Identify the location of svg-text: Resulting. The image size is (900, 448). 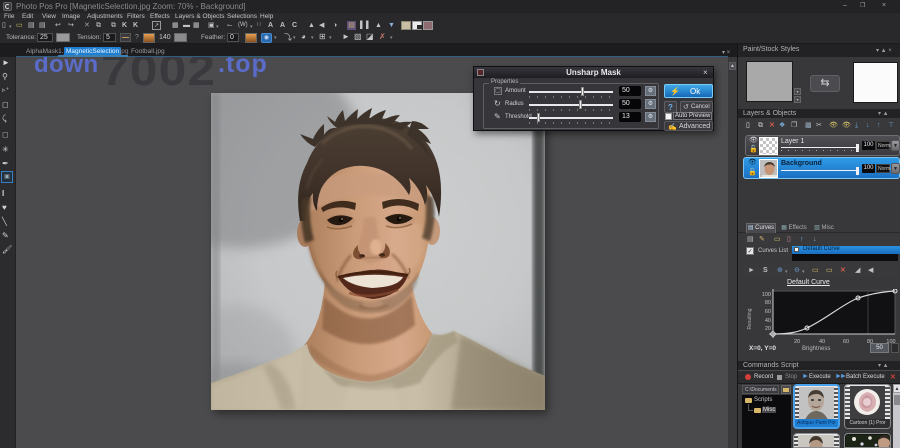
(750, 318).